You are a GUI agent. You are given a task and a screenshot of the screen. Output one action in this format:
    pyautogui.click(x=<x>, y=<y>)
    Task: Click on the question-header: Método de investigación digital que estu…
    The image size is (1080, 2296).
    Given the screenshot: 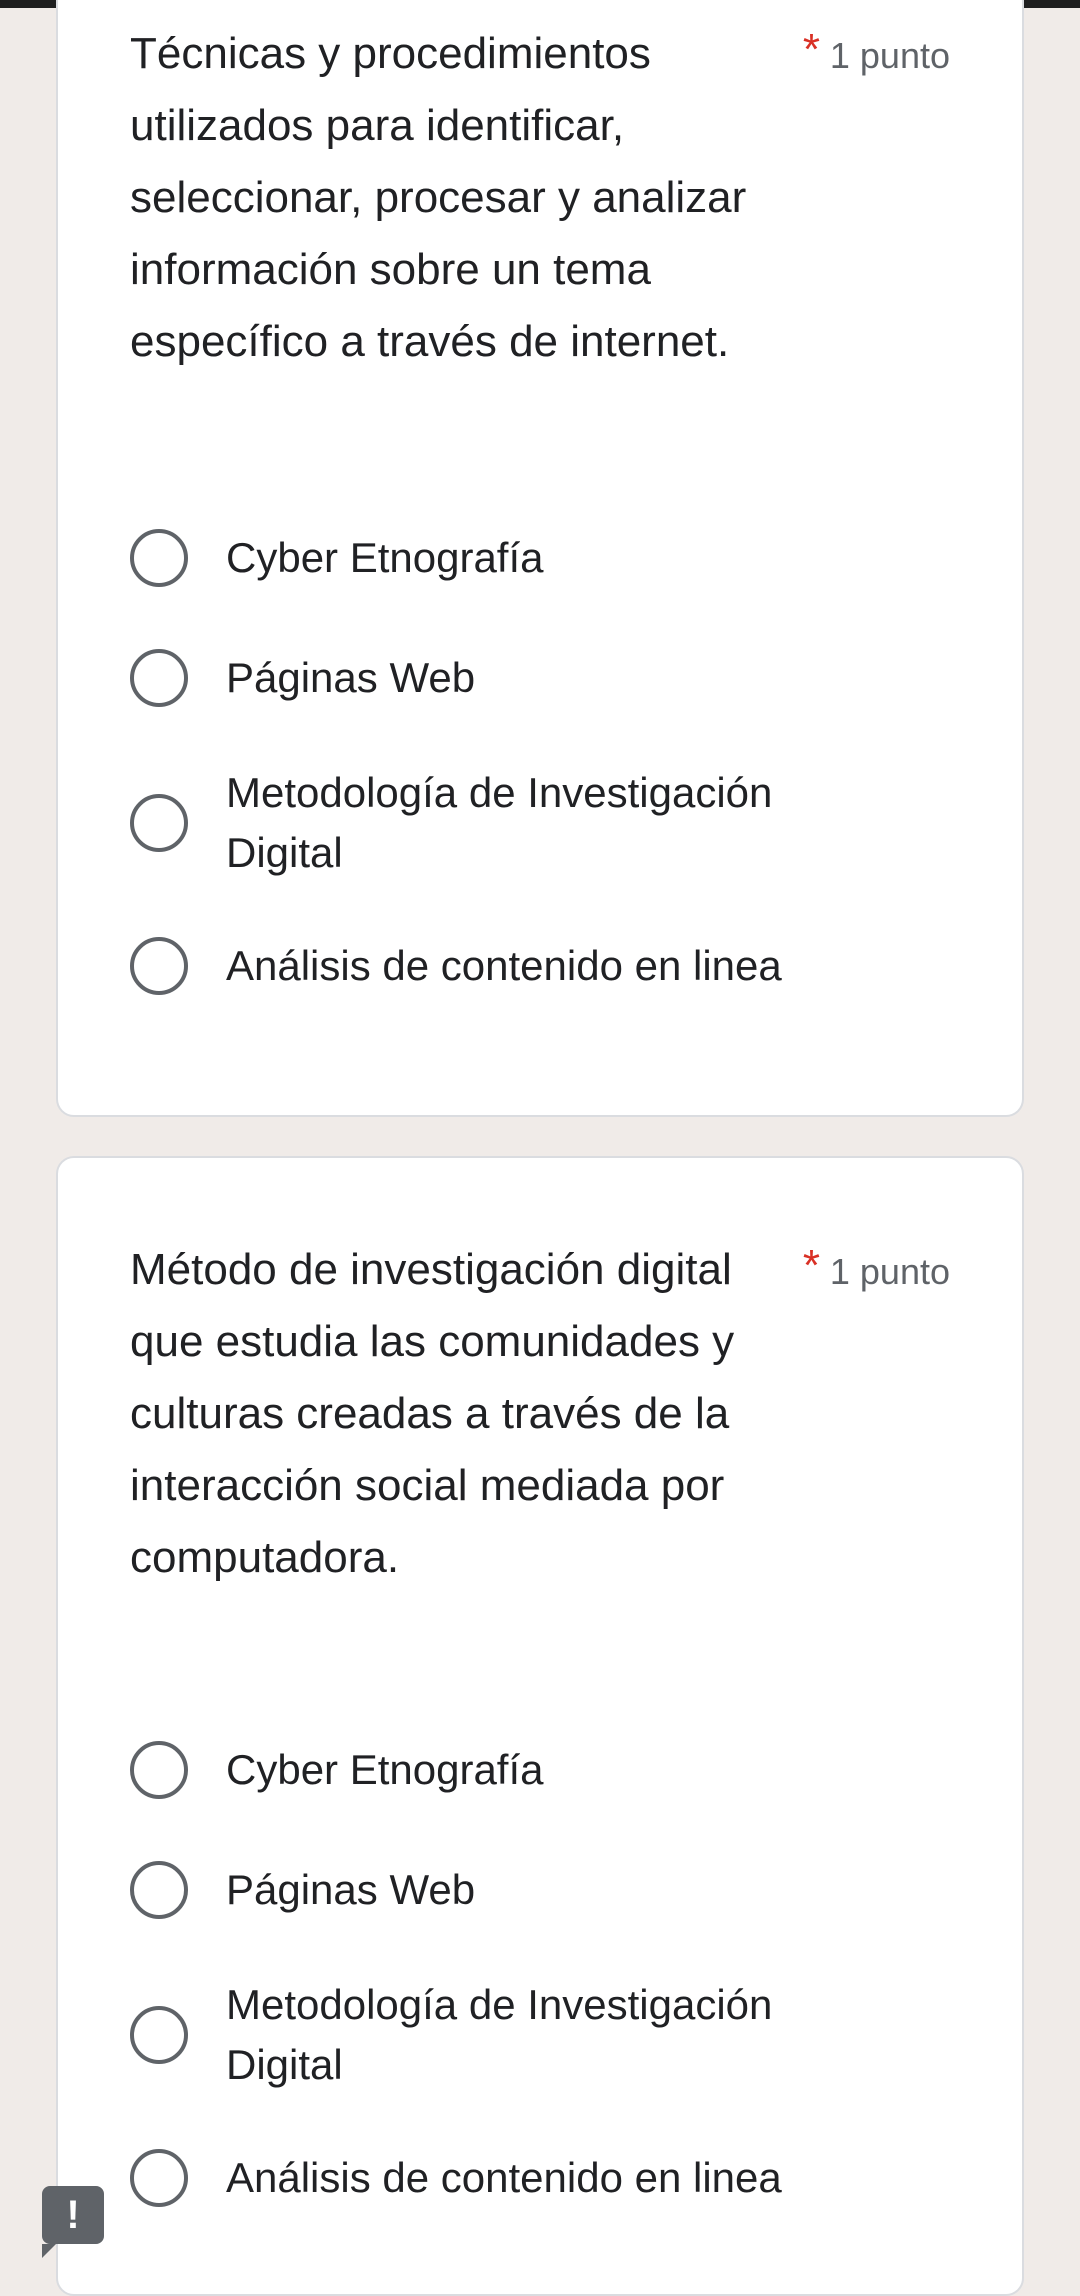 What is the action you would take?
    pyautogui.click(x=540, y=1454)
    